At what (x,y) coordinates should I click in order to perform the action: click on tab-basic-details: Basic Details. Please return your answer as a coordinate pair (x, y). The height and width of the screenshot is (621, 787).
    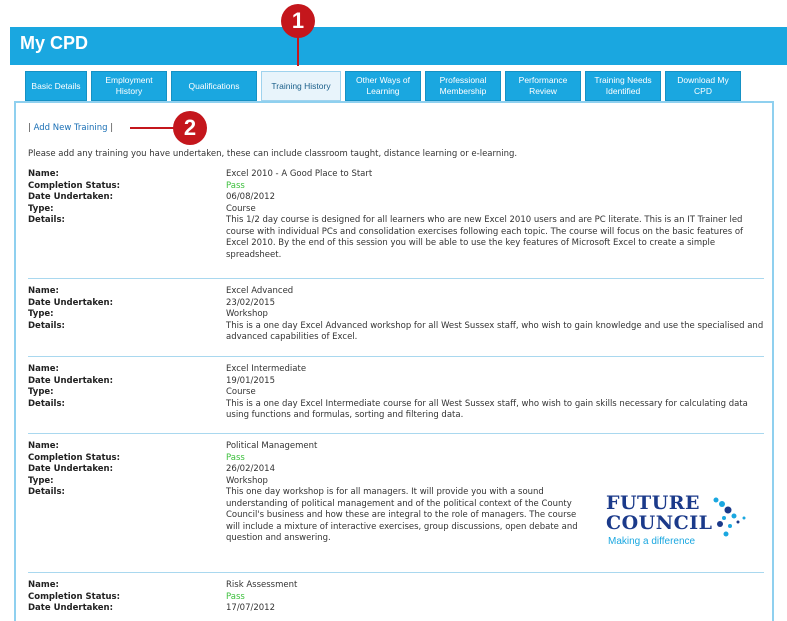
    Looking at the image, I should click on (56, 86).